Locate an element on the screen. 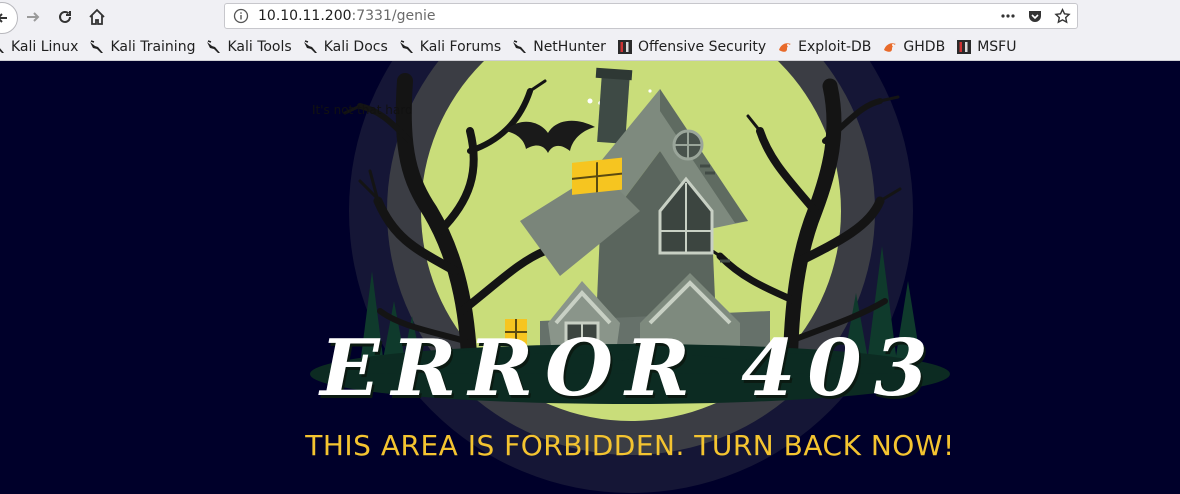 The height and width of the screenshot is (494, 1180). home-button is located at coordinates (97, 17).